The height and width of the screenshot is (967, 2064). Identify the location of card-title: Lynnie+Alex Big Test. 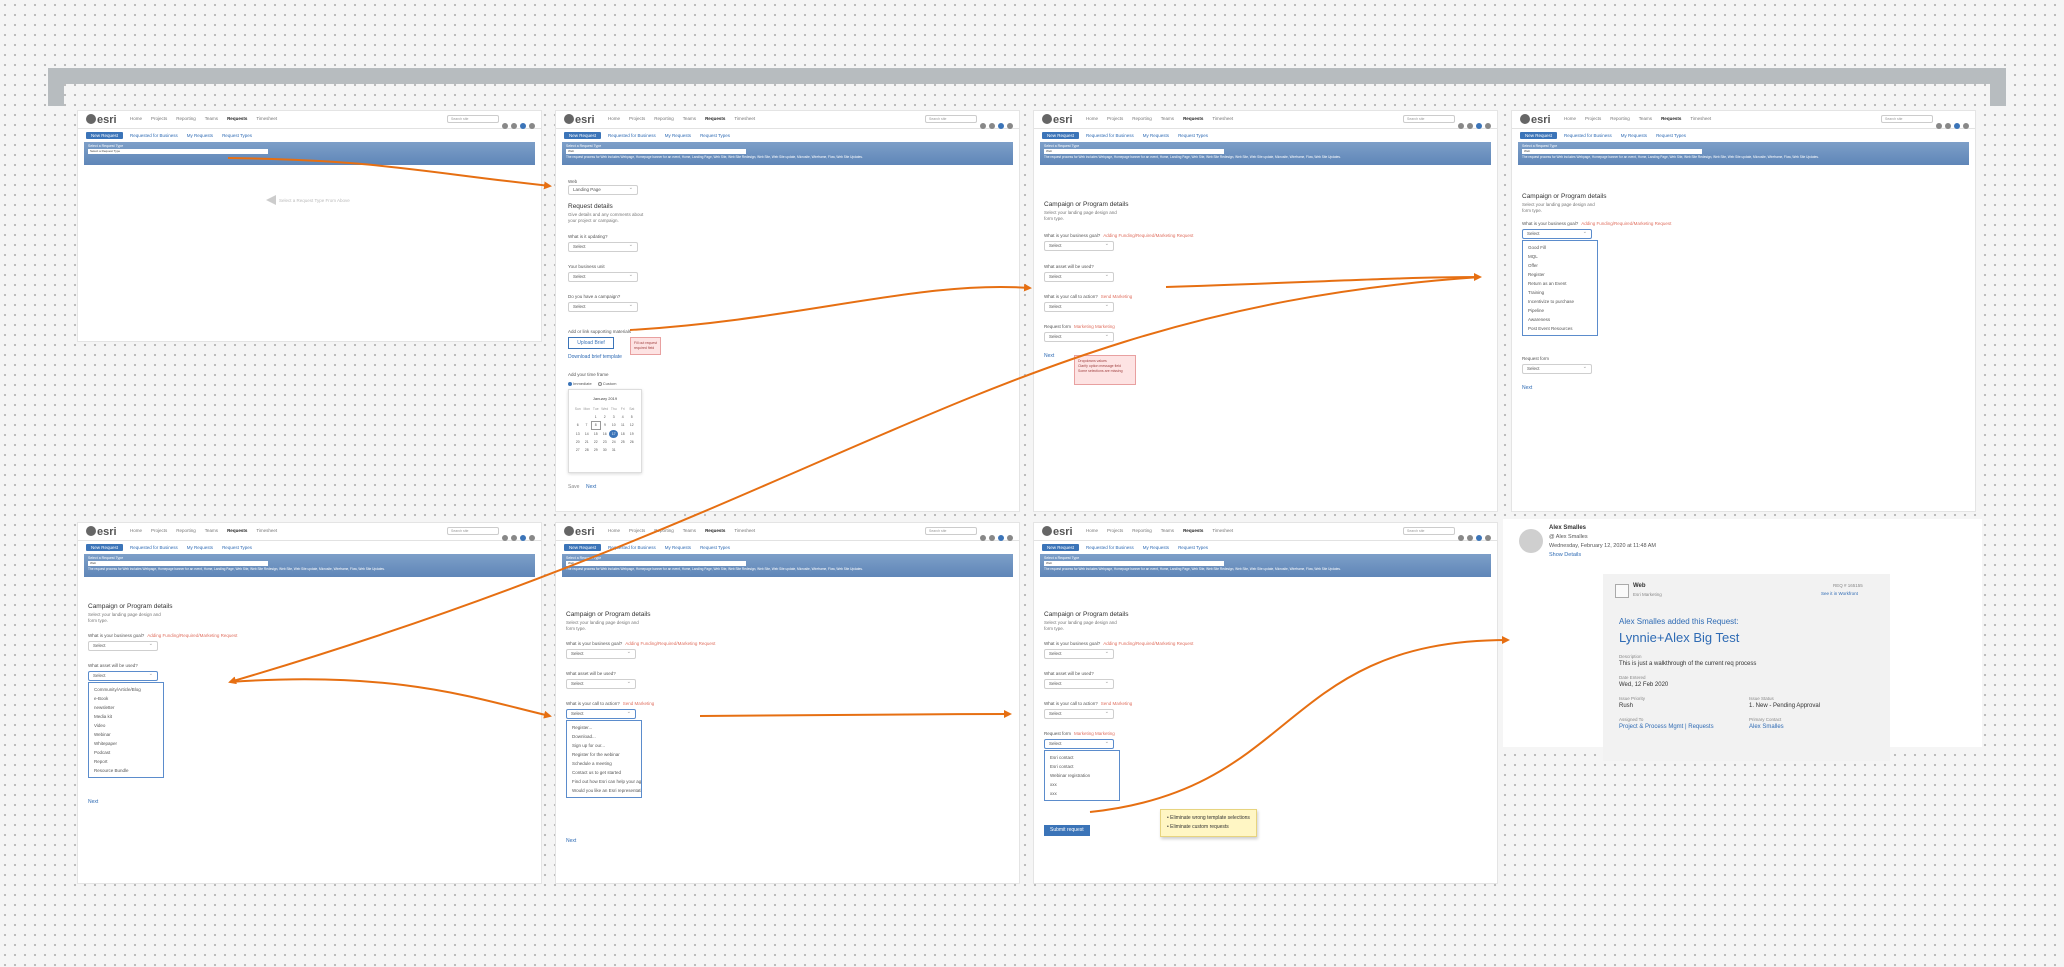
(1679, 637).